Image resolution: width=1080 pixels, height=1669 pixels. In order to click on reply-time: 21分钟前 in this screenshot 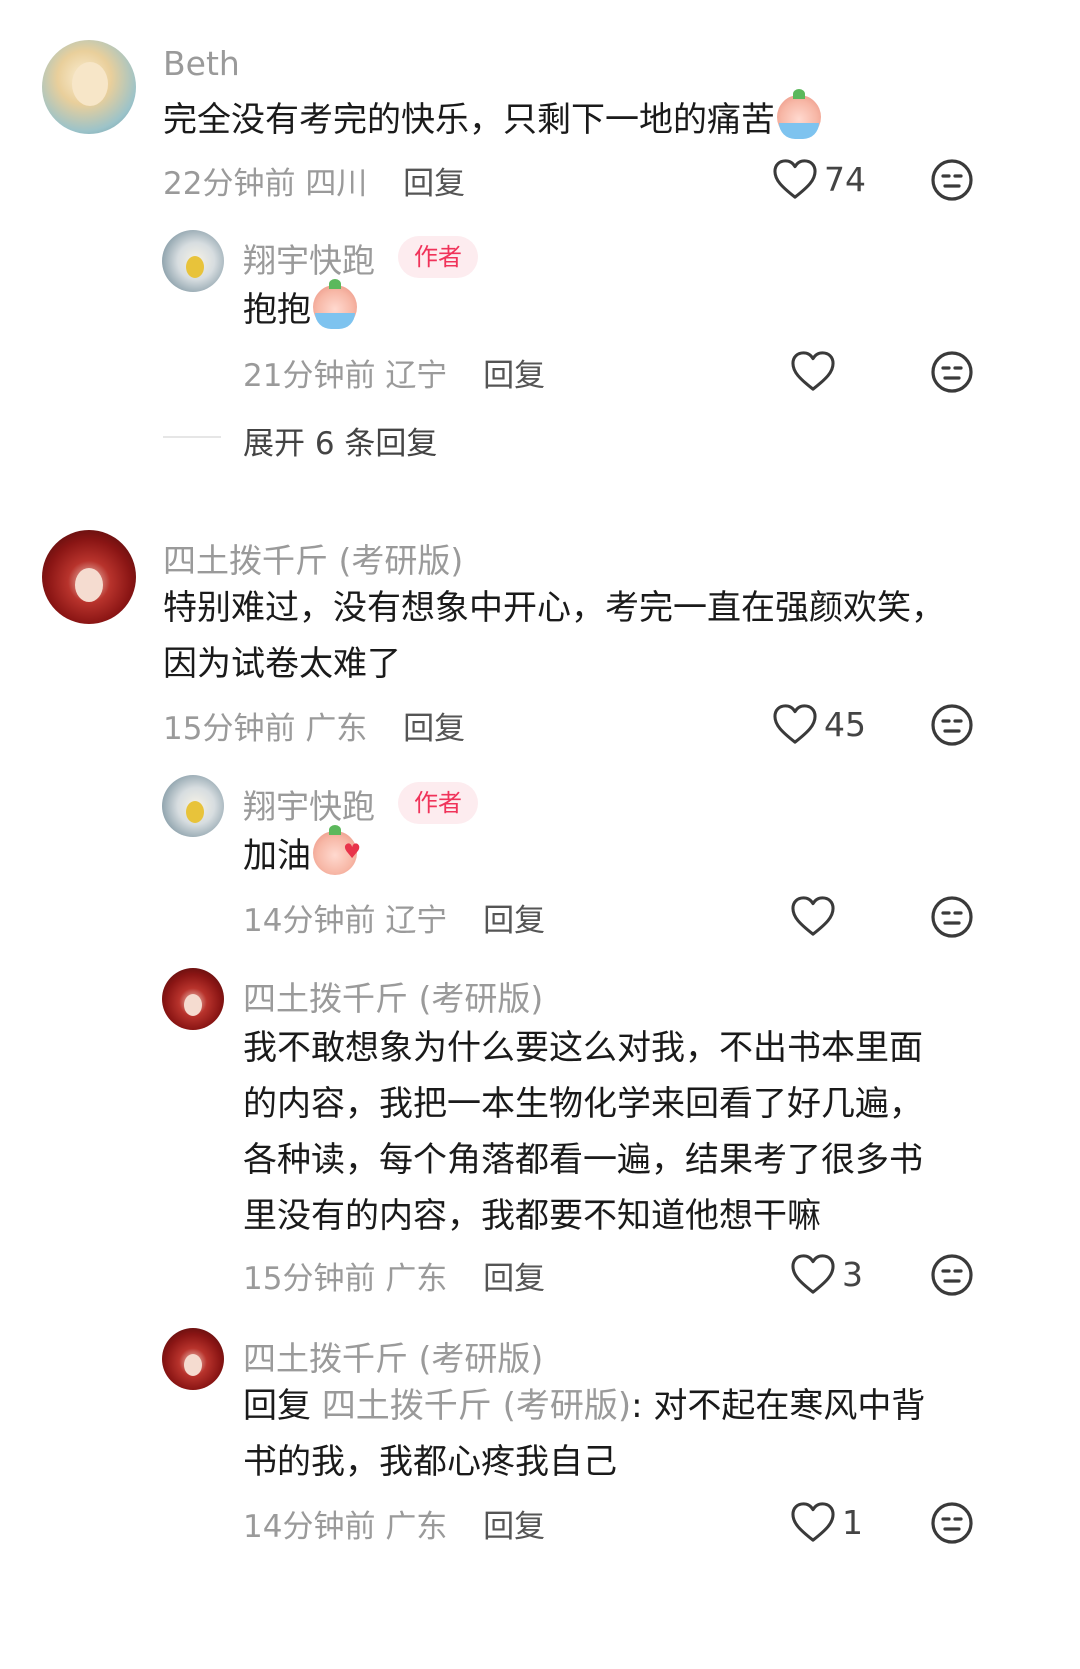, I will do `click(309, 376)`.